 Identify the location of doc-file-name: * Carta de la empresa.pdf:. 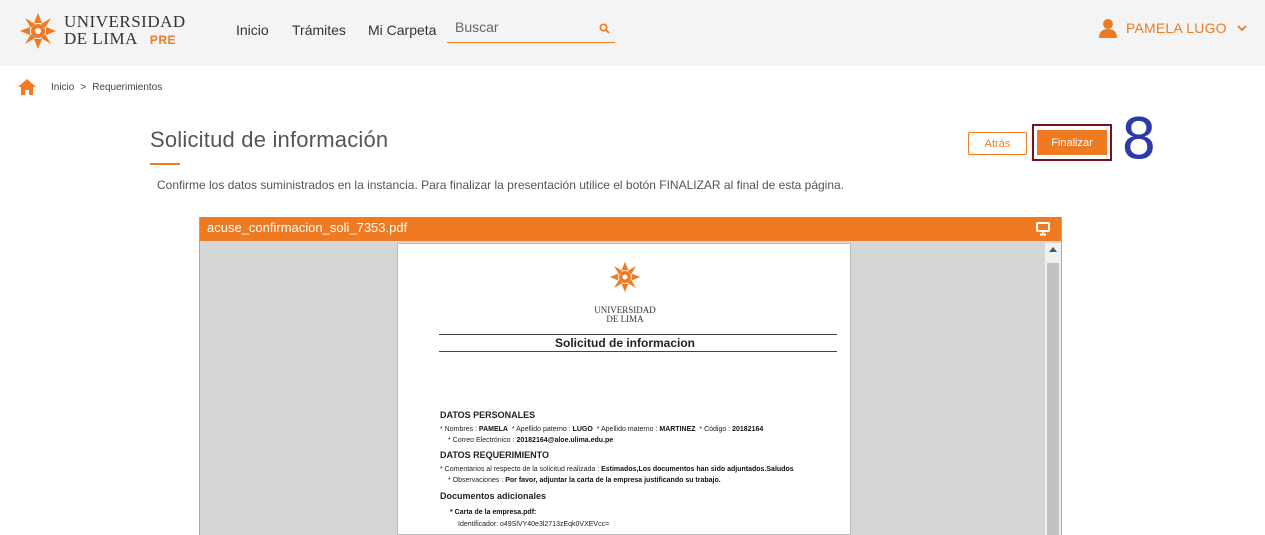
(493, 512).